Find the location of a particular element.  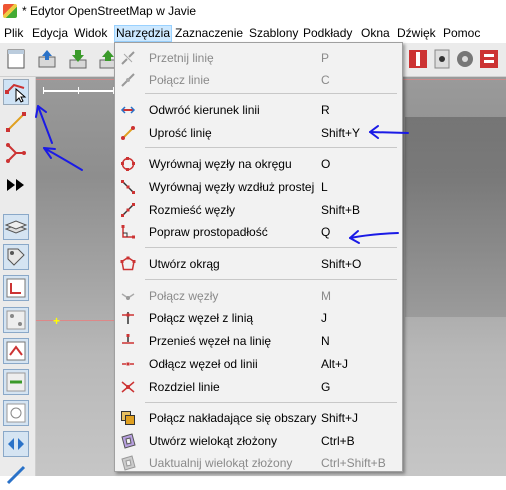

map-node-marker: + is located at coordinates (56, 321).